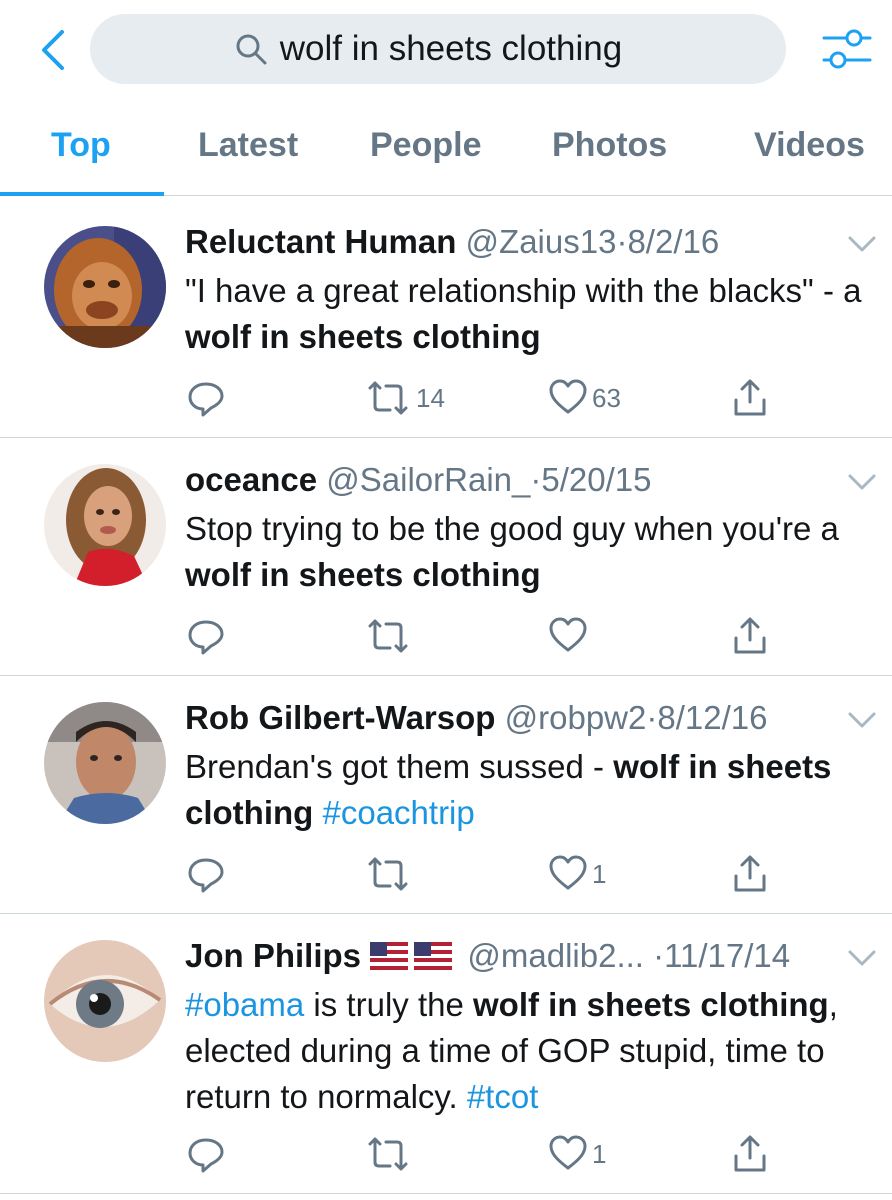 This screenshot has height=1200, width=892. What do you see at coordinates (727, 955) in the screenshot?
I see `tweet-date: 11/17/14` at bounding box center [727, 955].